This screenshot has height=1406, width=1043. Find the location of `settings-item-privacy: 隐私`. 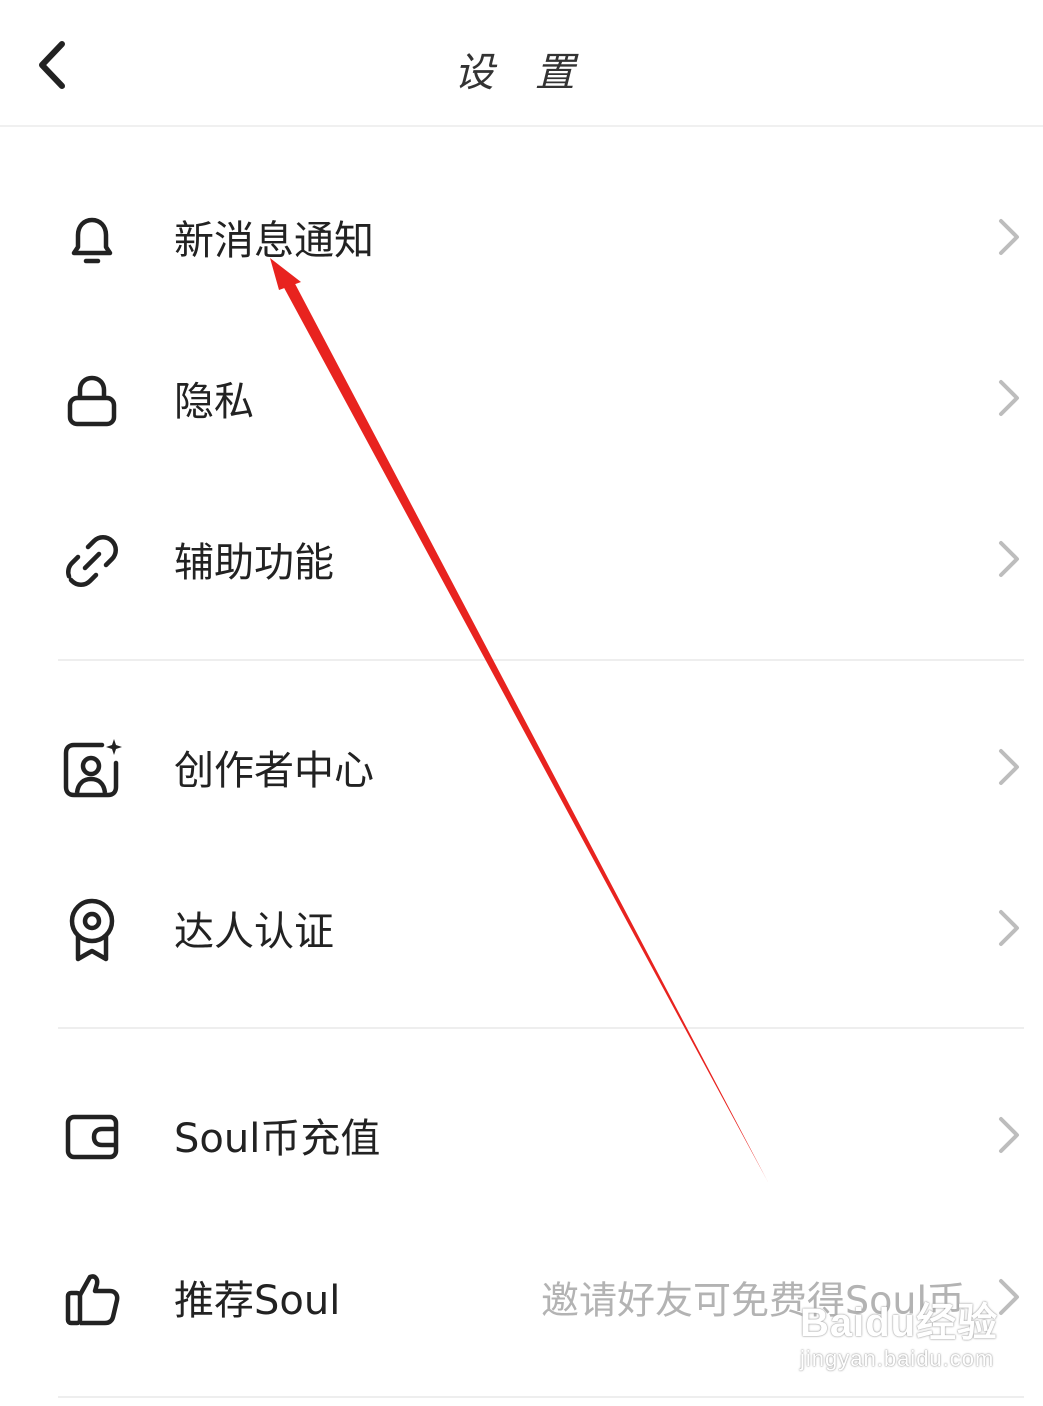

settings-item-privacy: 隐私 is located at coordinates (521, 398).